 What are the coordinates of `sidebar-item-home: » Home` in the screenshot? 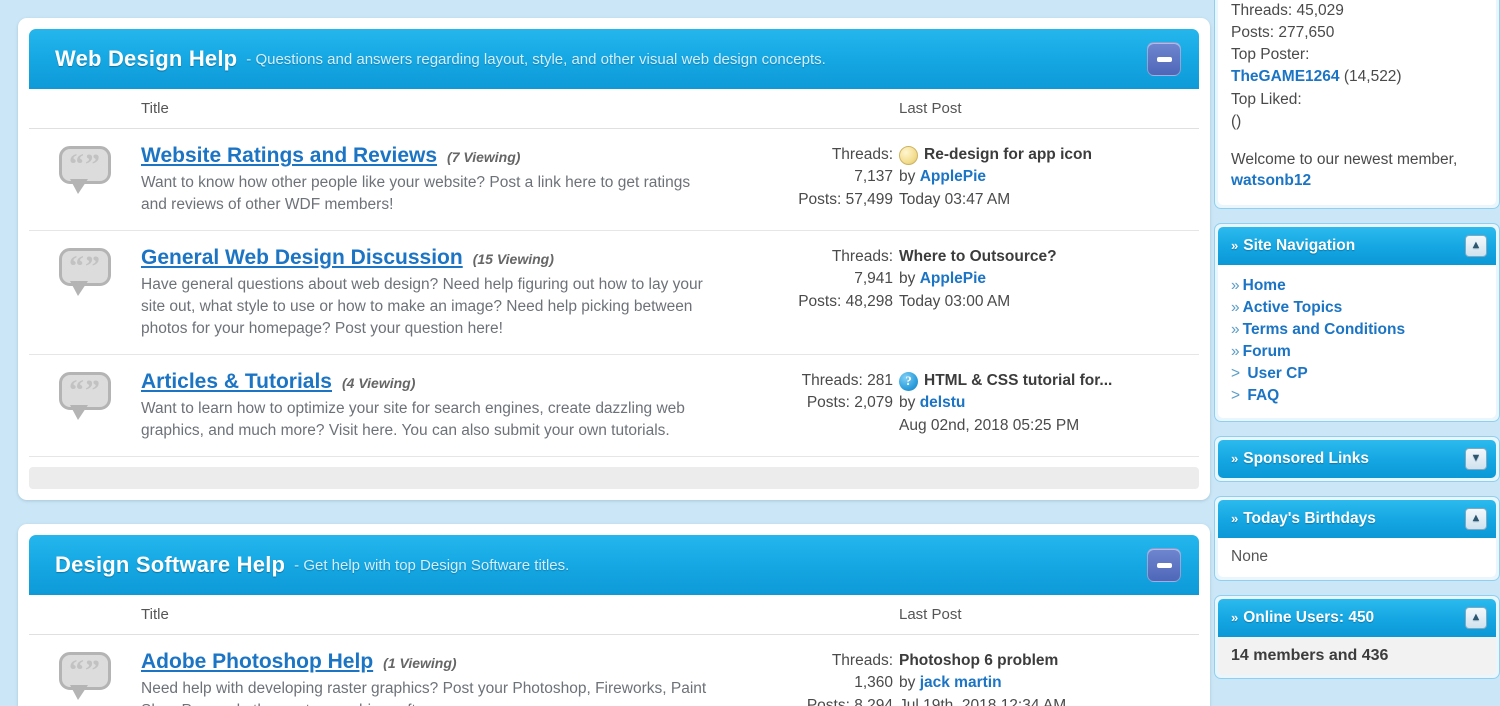 It's located at (1357, 286).